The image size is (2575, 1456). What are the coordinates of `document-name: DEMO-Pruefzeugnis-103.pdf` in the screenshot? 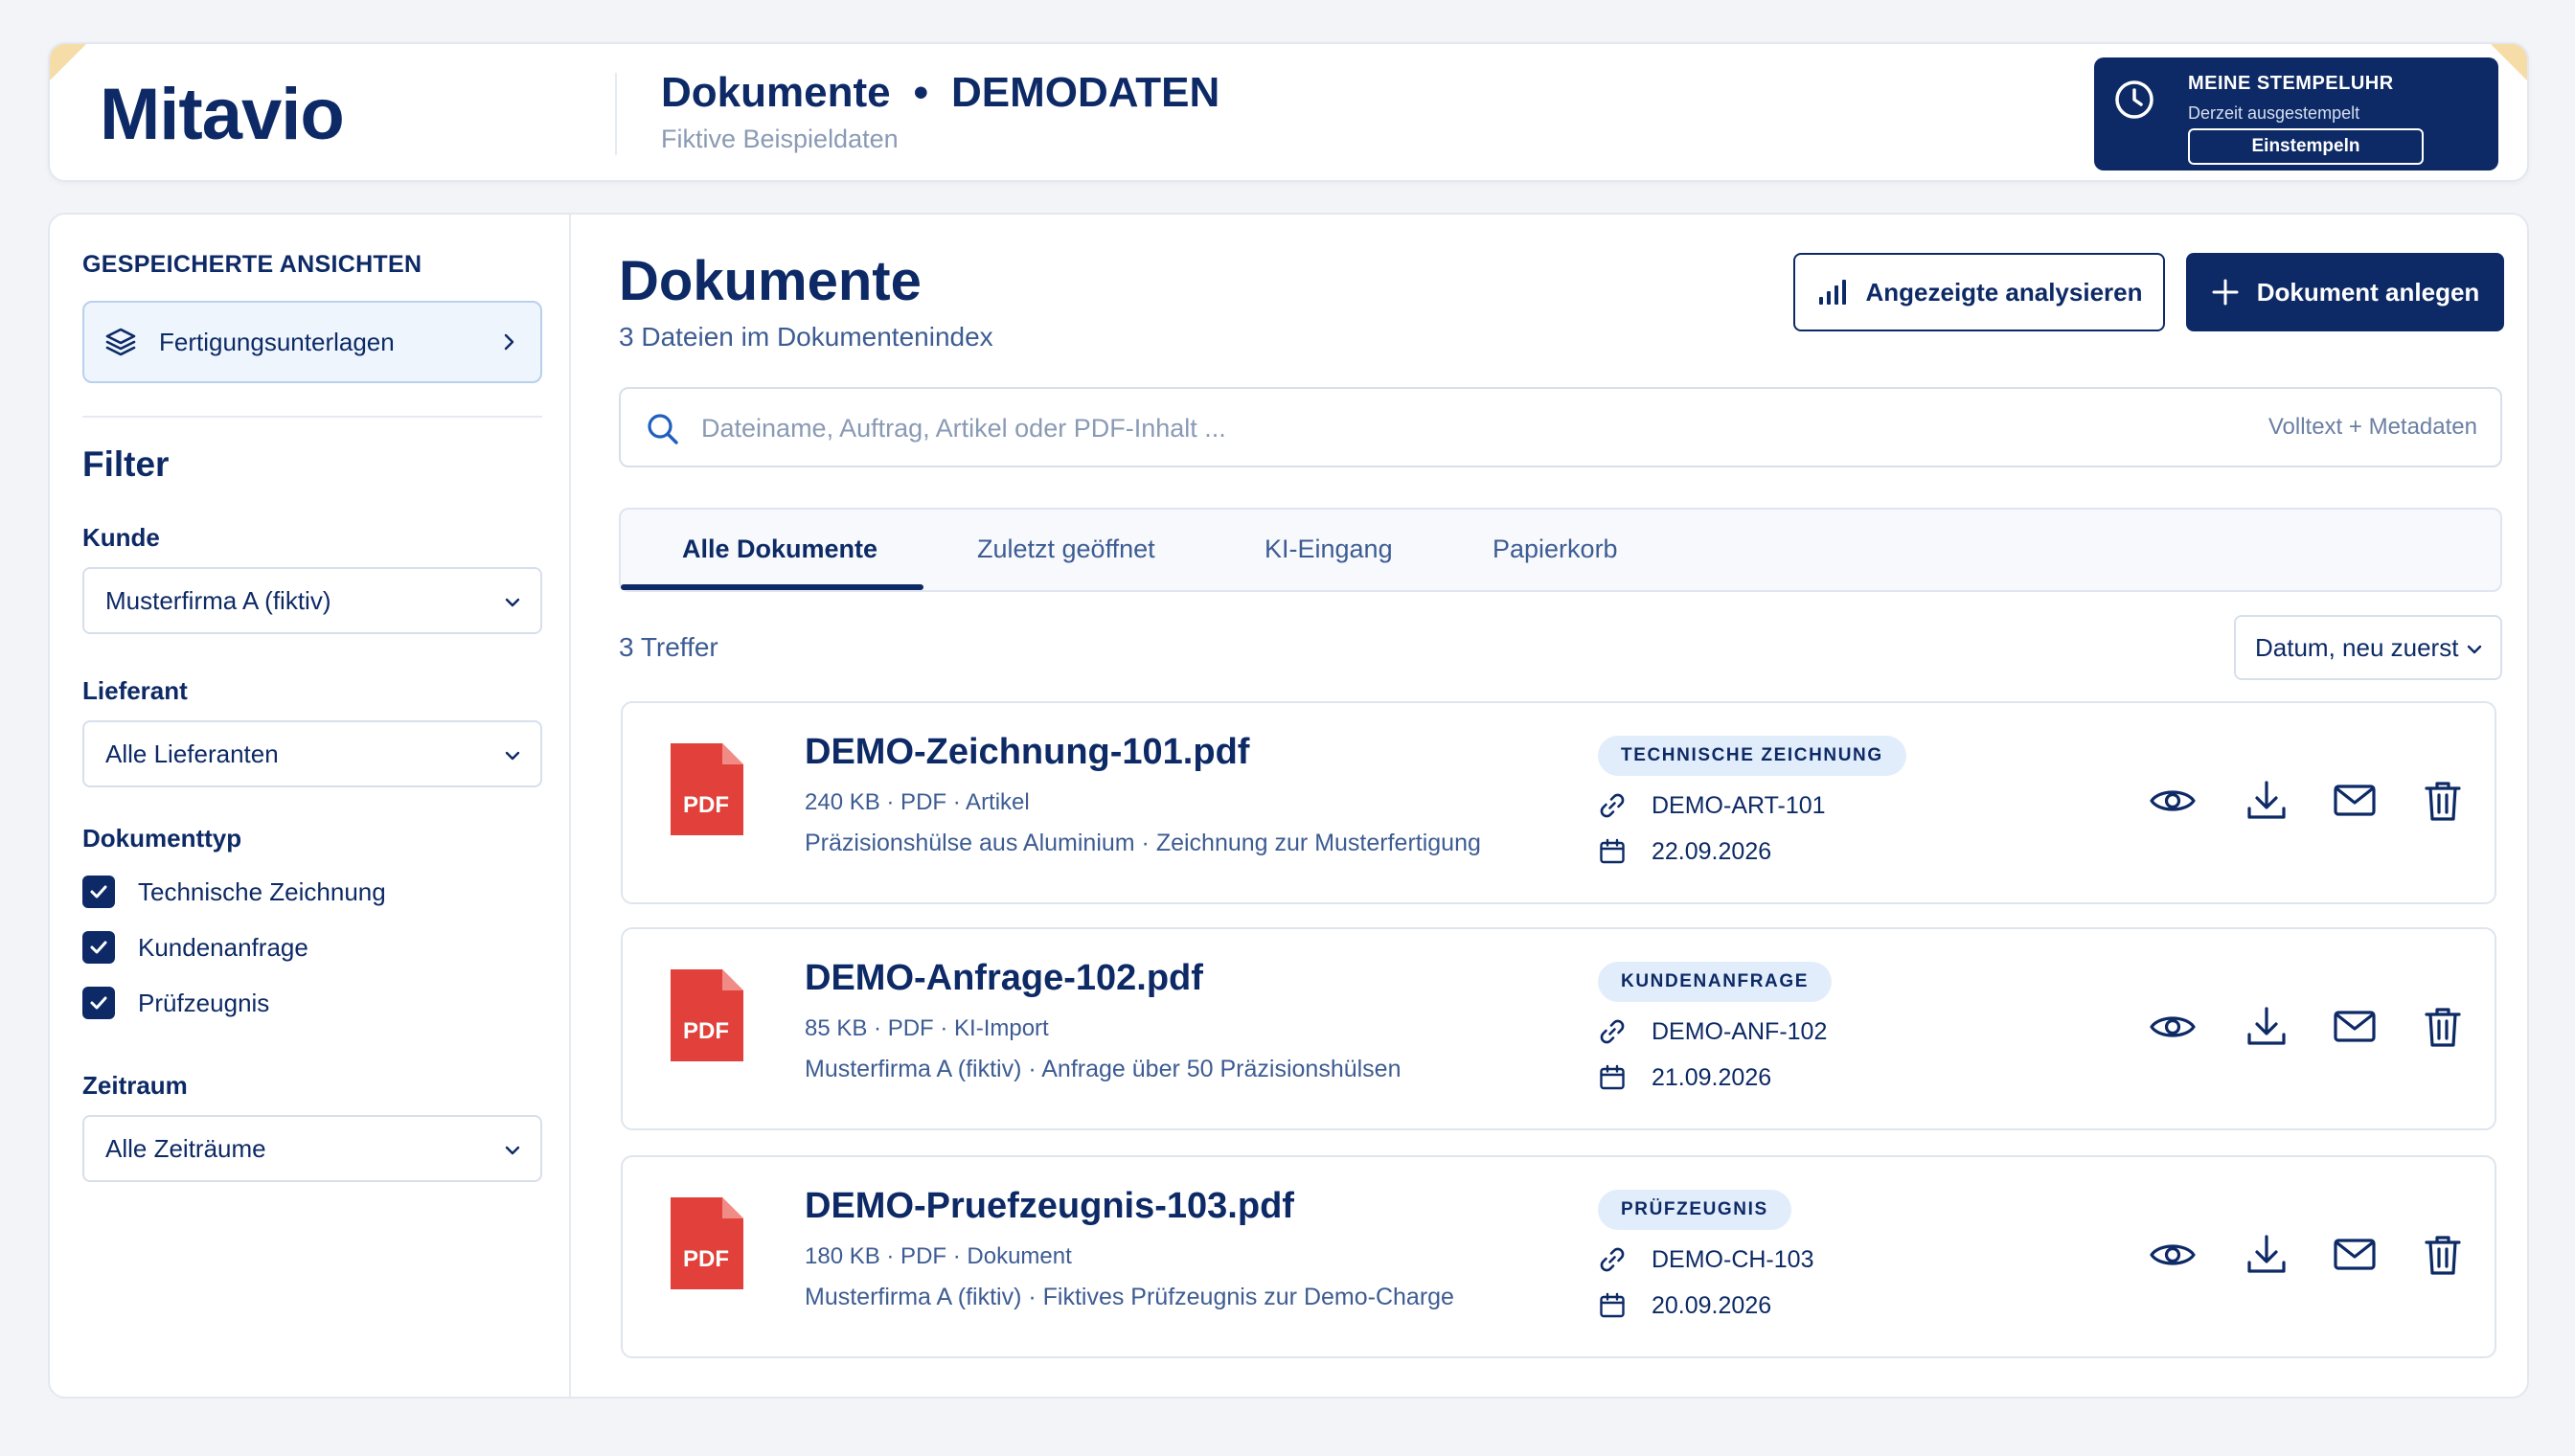 It's located at (1049, 1206).